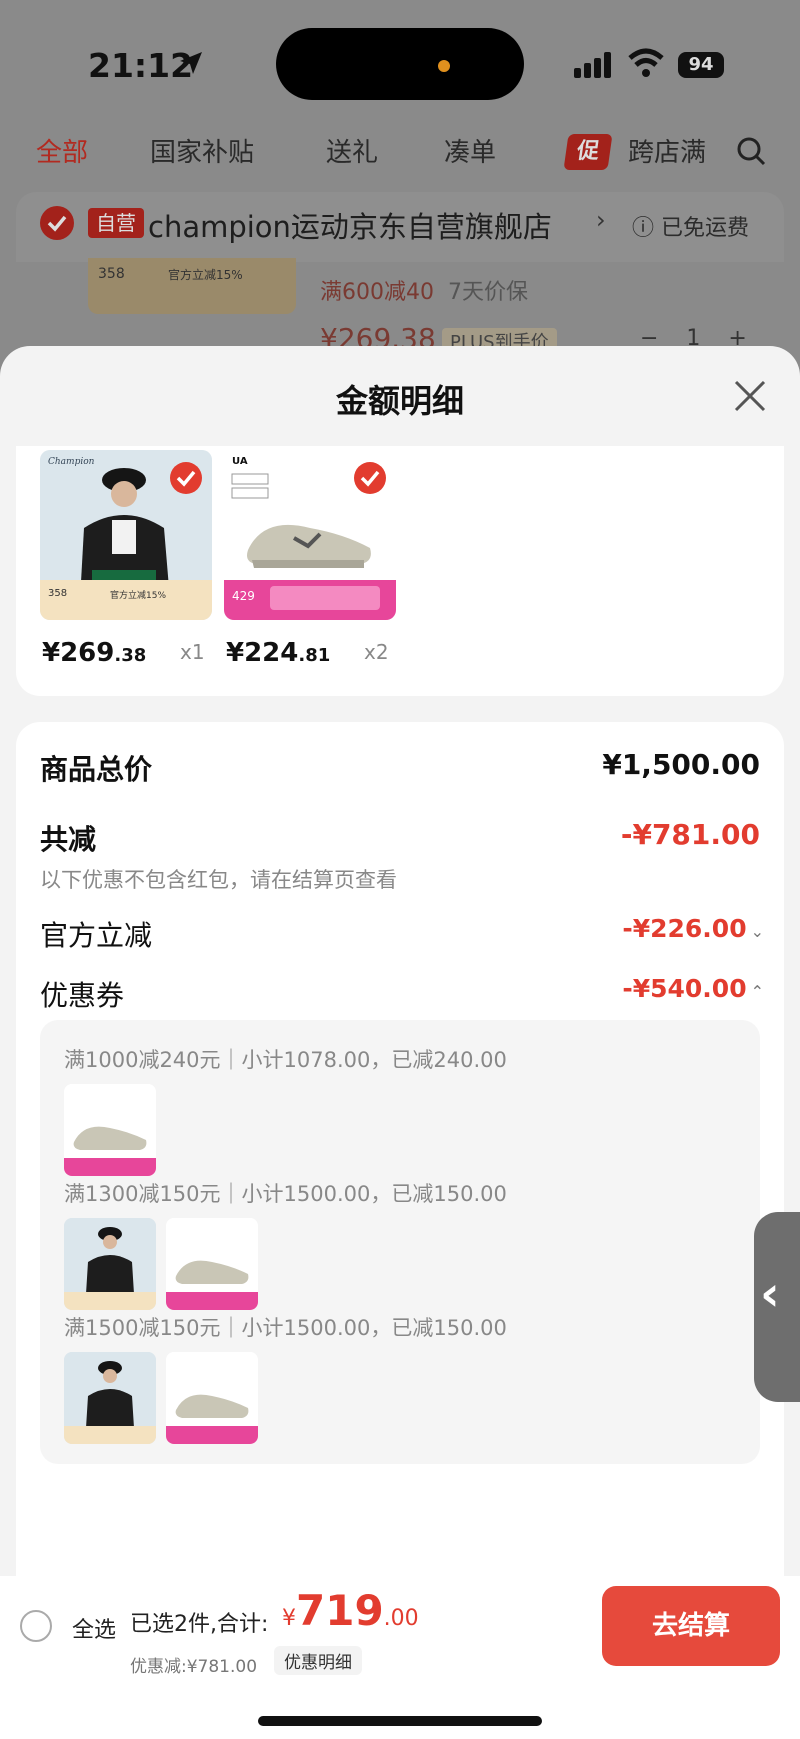  What do you see at coordinates (751, 151) in the screenshot?
I see `search-icon` at bounding box center [751, 151].